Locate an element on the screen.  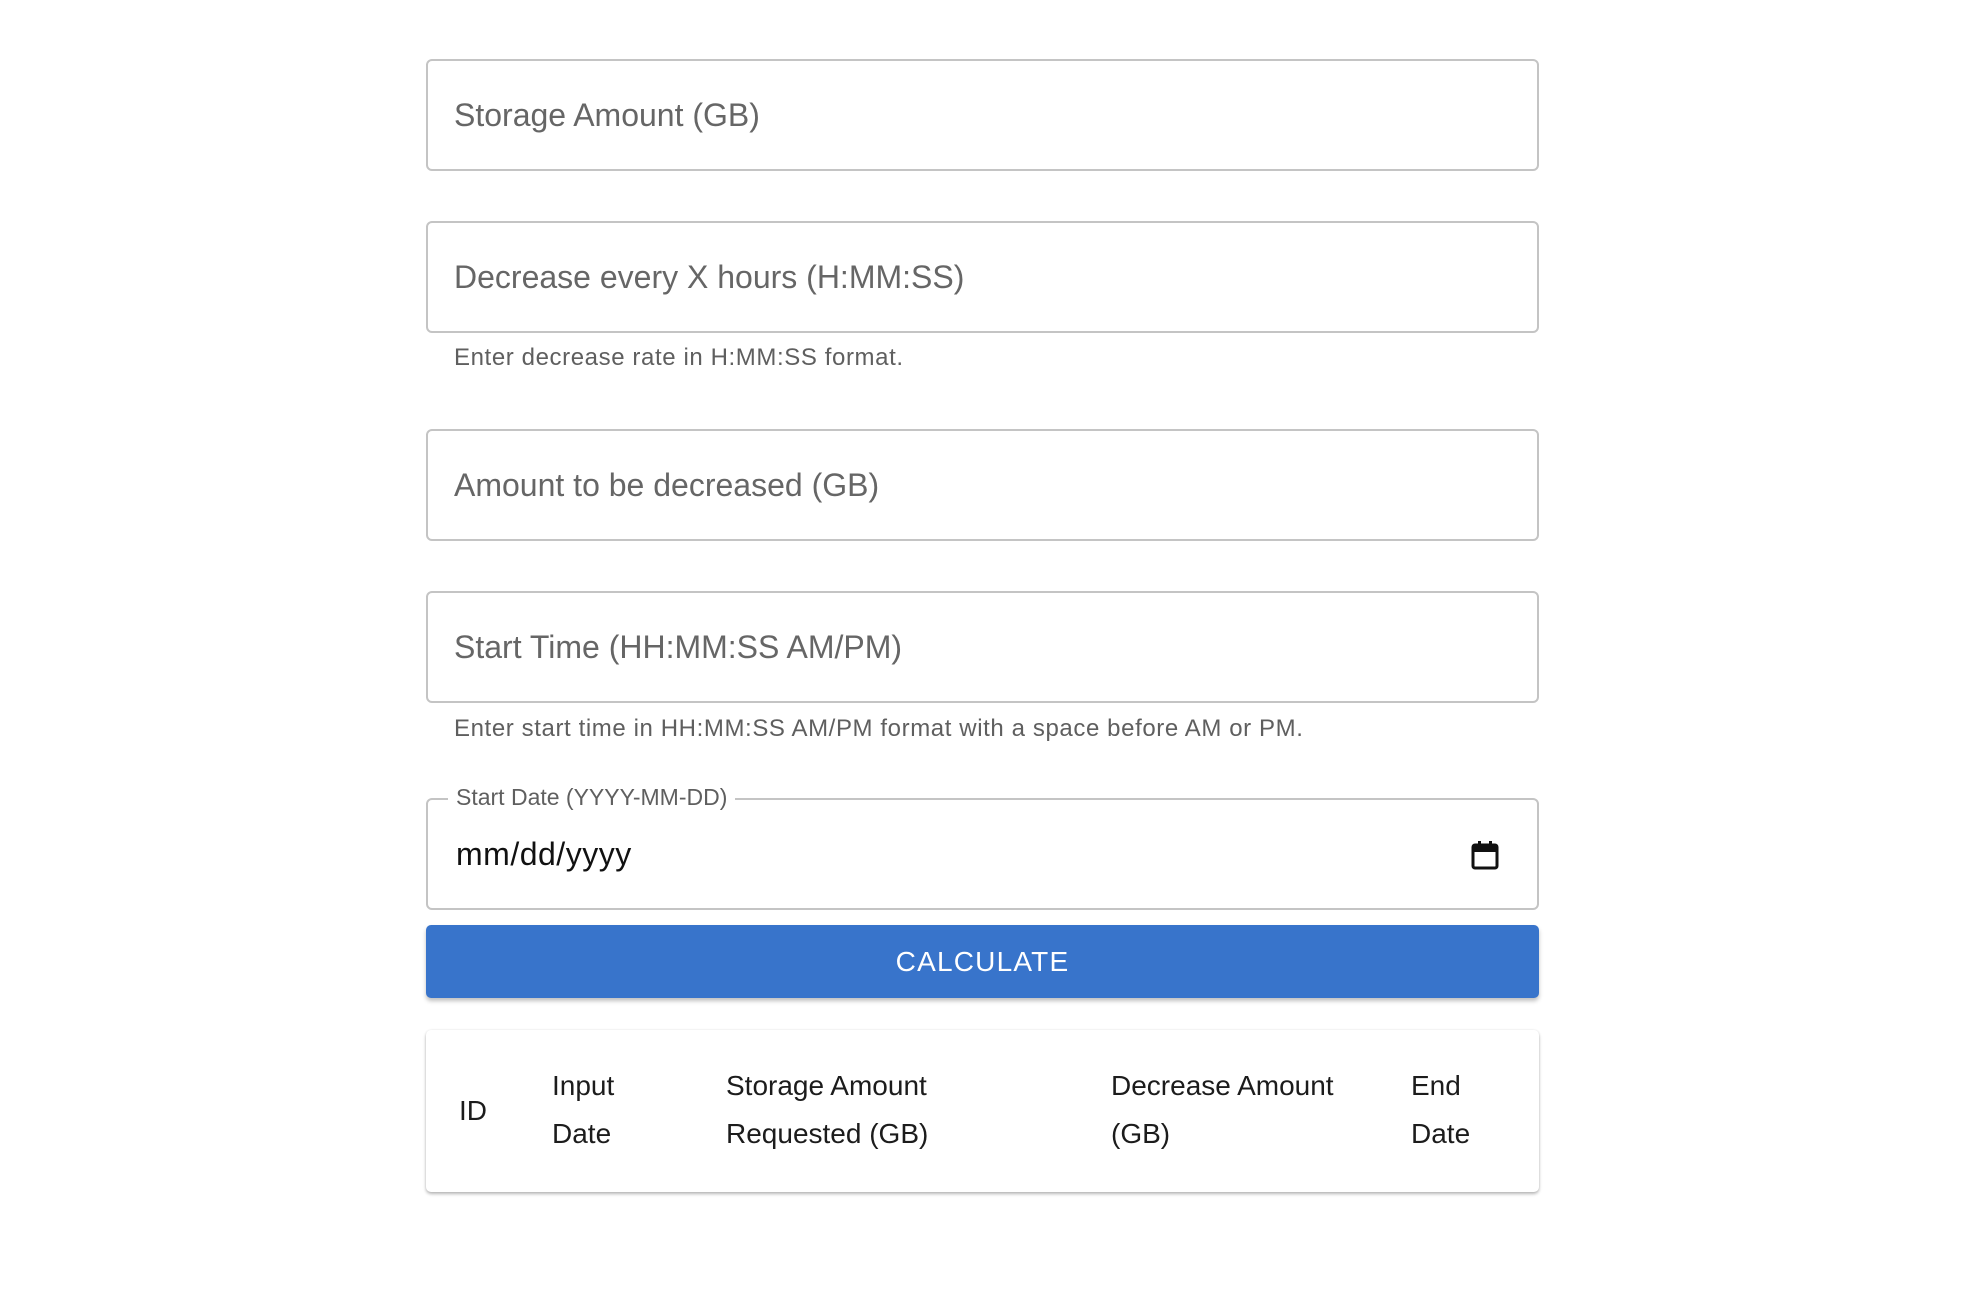
table-header-storage-requested: Storage Amount Requested (GB) is located at coordinates (827, 1110).